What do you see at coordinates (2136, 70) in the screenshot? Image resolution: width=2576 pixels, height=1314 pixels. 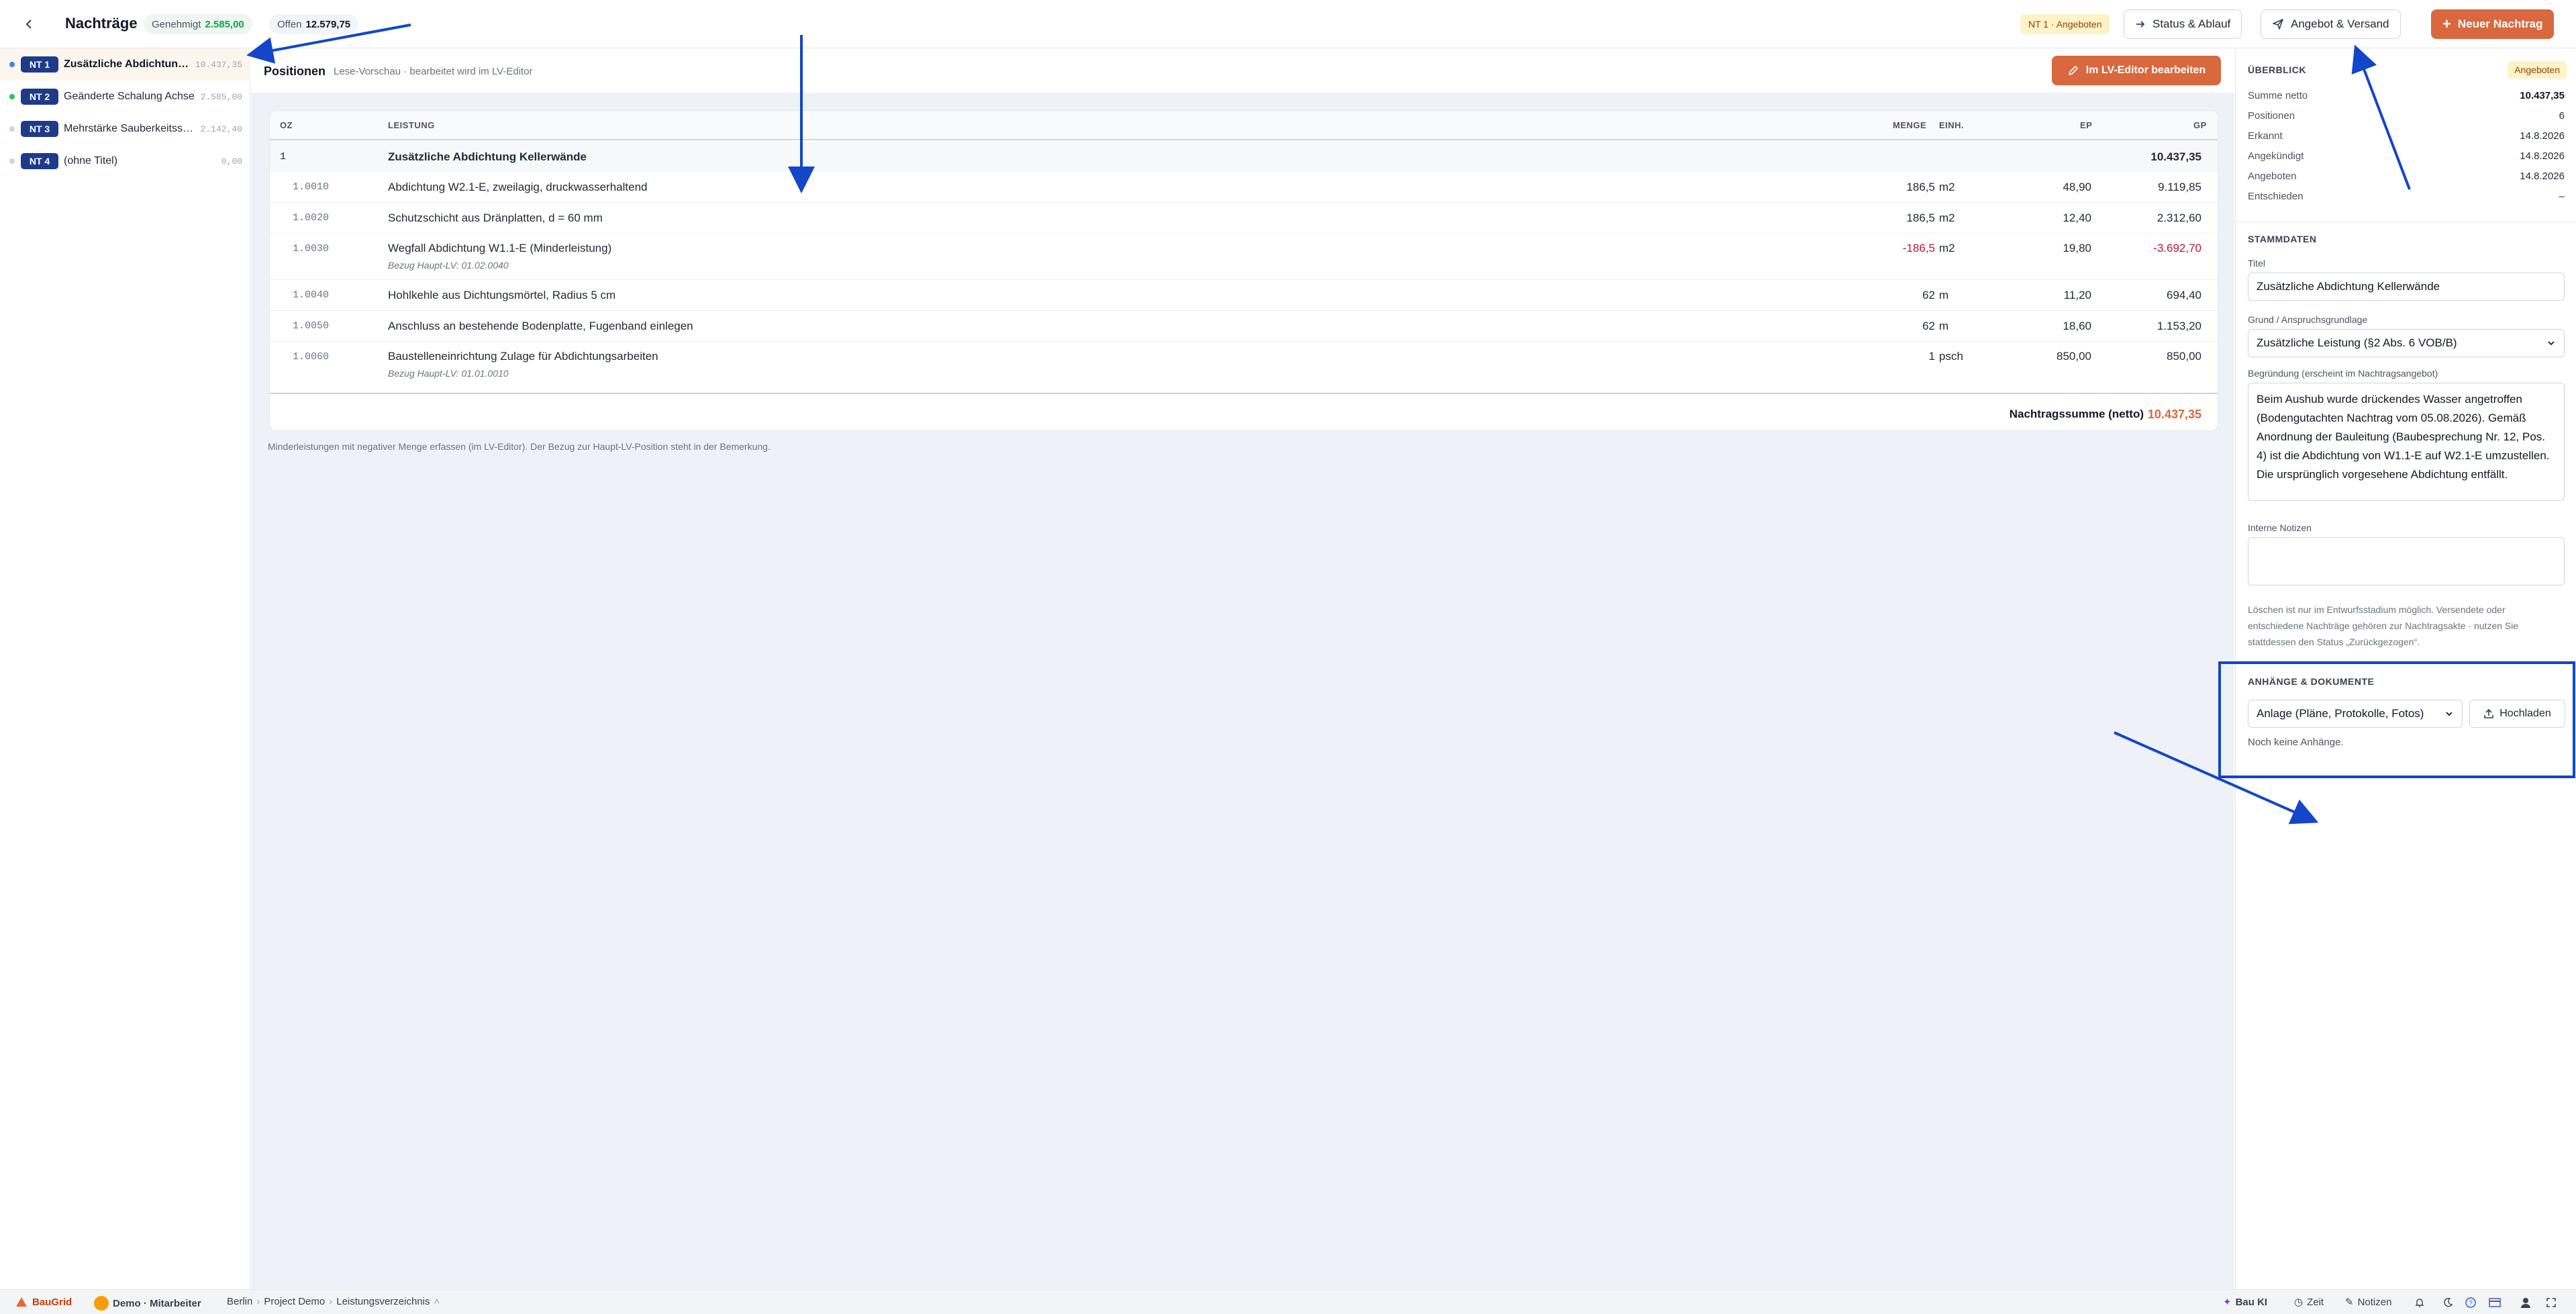 I see `open-lv-editor-button: Im LV-Editor bearbeiten` at bounding box center [2136, 70].